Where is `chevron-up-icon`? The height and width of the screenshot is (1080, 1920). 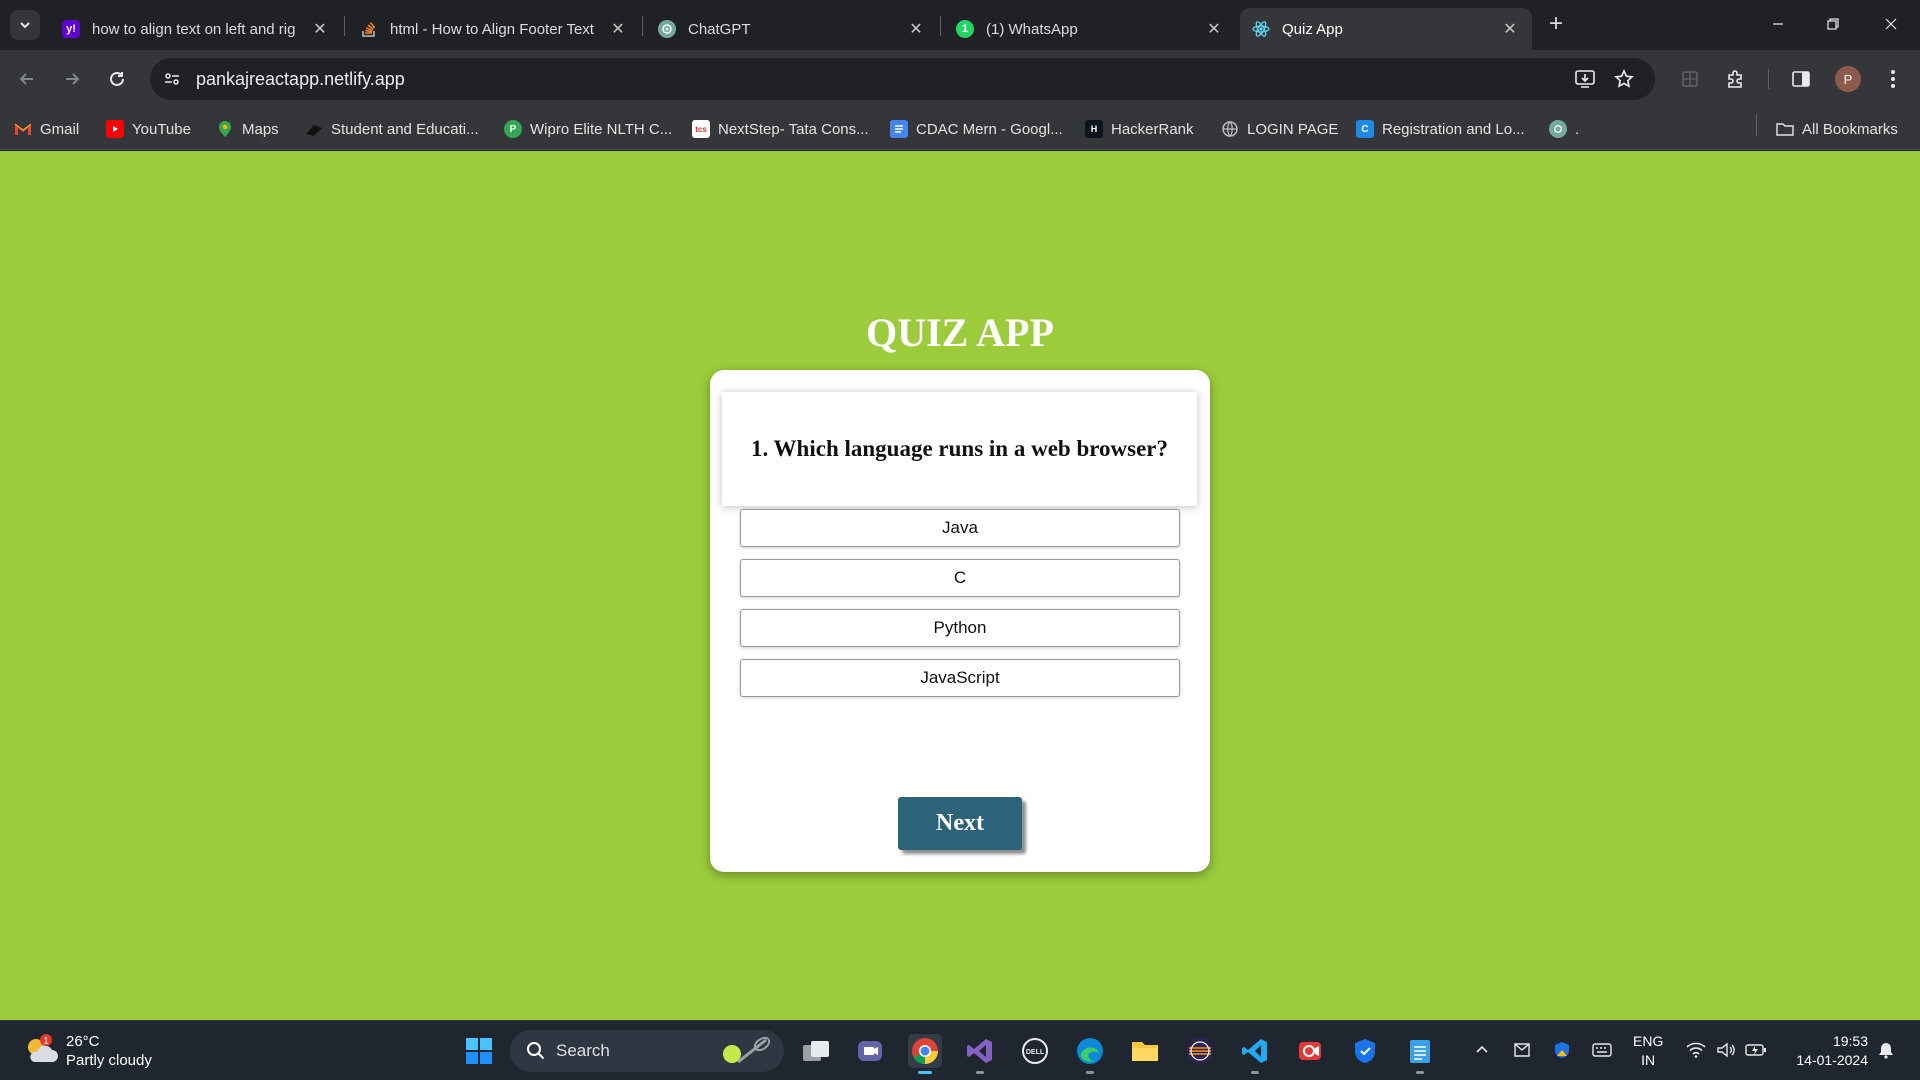 chevron-up-icon is located at coordinates (1482, 1050).